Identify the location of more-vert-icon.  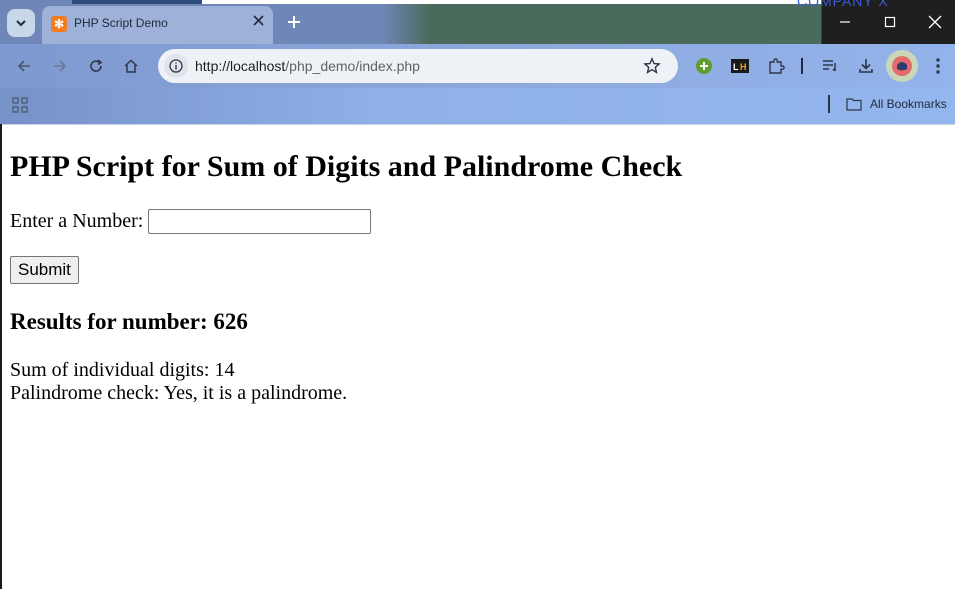
(938, 66).